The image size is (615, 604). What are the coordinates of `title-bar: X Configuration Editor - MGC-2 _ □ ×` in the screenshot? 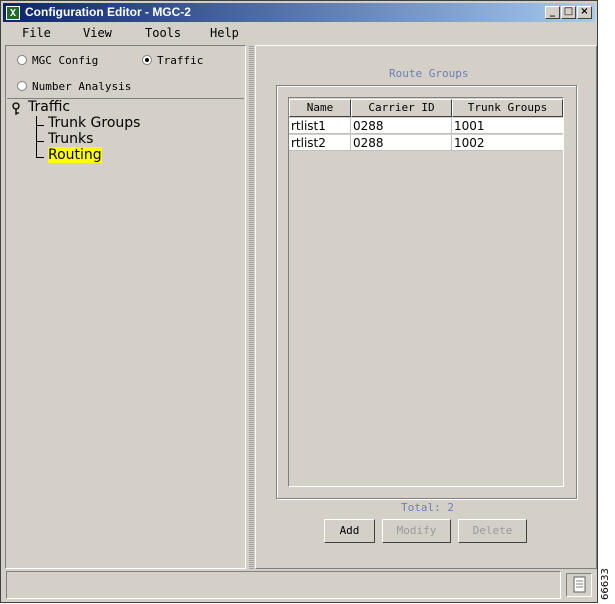 It's located at (299, 12).